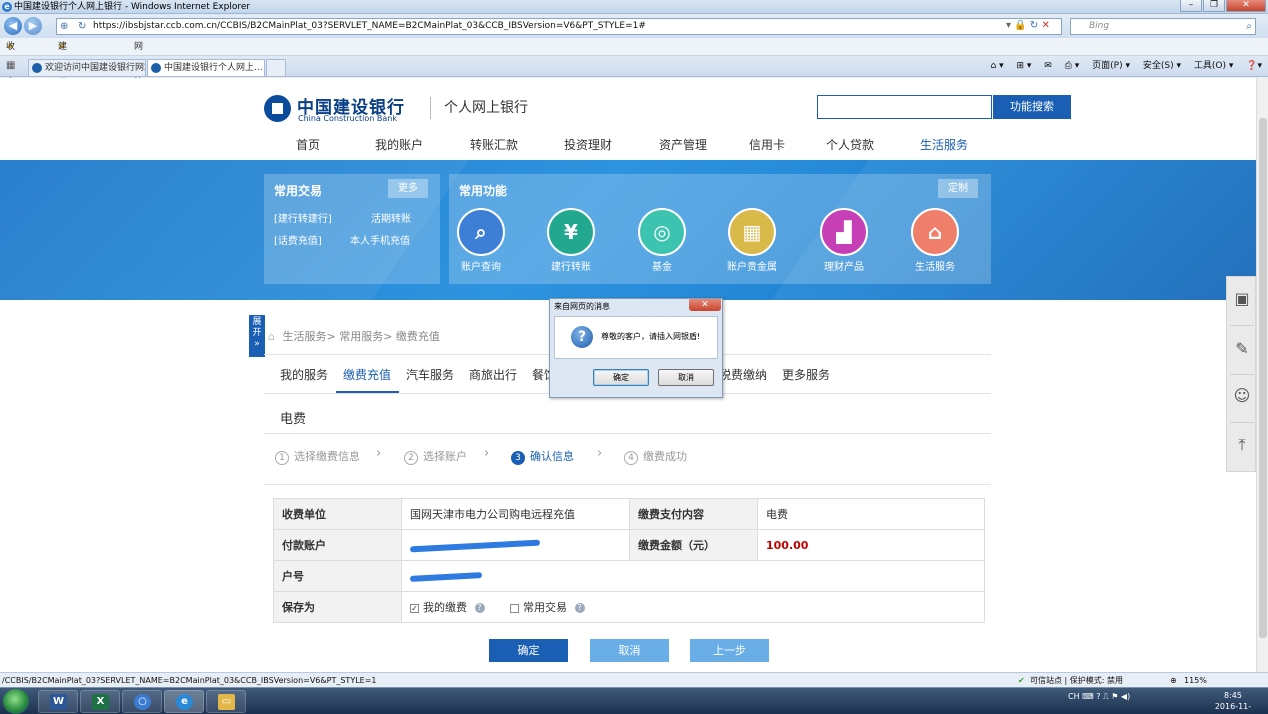 This screenshot has height=714, width=1268. Describe the element at coordinates (10, 65) in the screenshot. I see `quick-tabs-icon: ▦` at that location.